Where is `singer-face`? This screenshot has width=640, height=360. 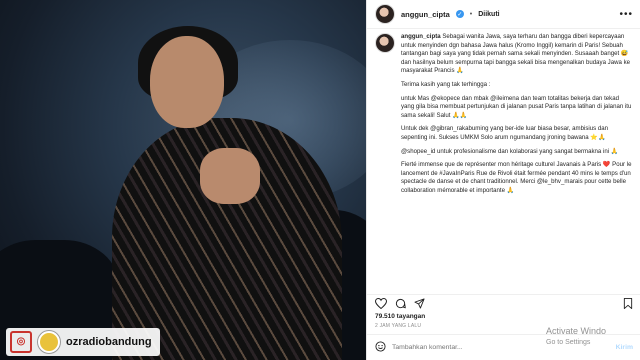
singer-face is located at coordinates (187, 82).